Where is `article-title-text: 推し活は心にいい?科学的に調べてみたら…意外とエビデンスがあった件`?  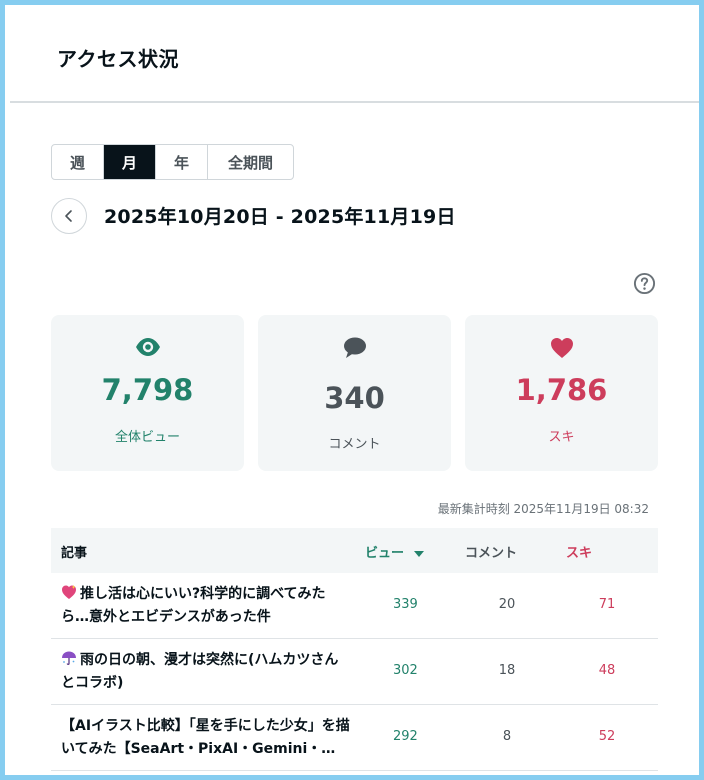 article-title-text: 推し活は心にいい?科学的に調べてみたら…意外とエビデンスがあった件 is located at coordinates (193, 605).